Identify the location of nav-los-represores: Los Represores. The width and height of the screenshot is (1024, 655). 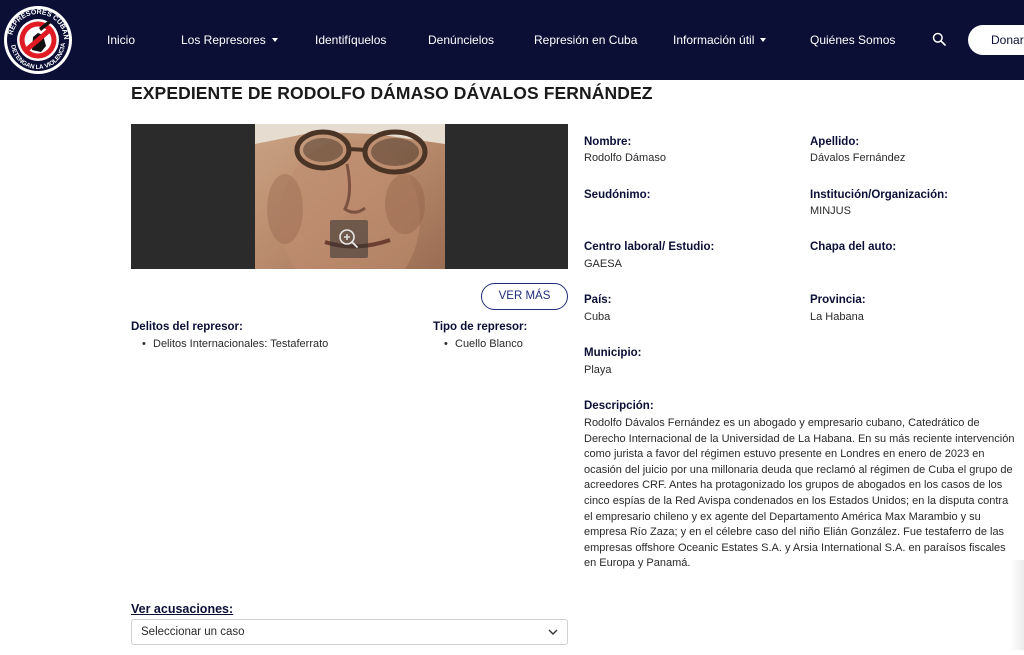
(229, 40).